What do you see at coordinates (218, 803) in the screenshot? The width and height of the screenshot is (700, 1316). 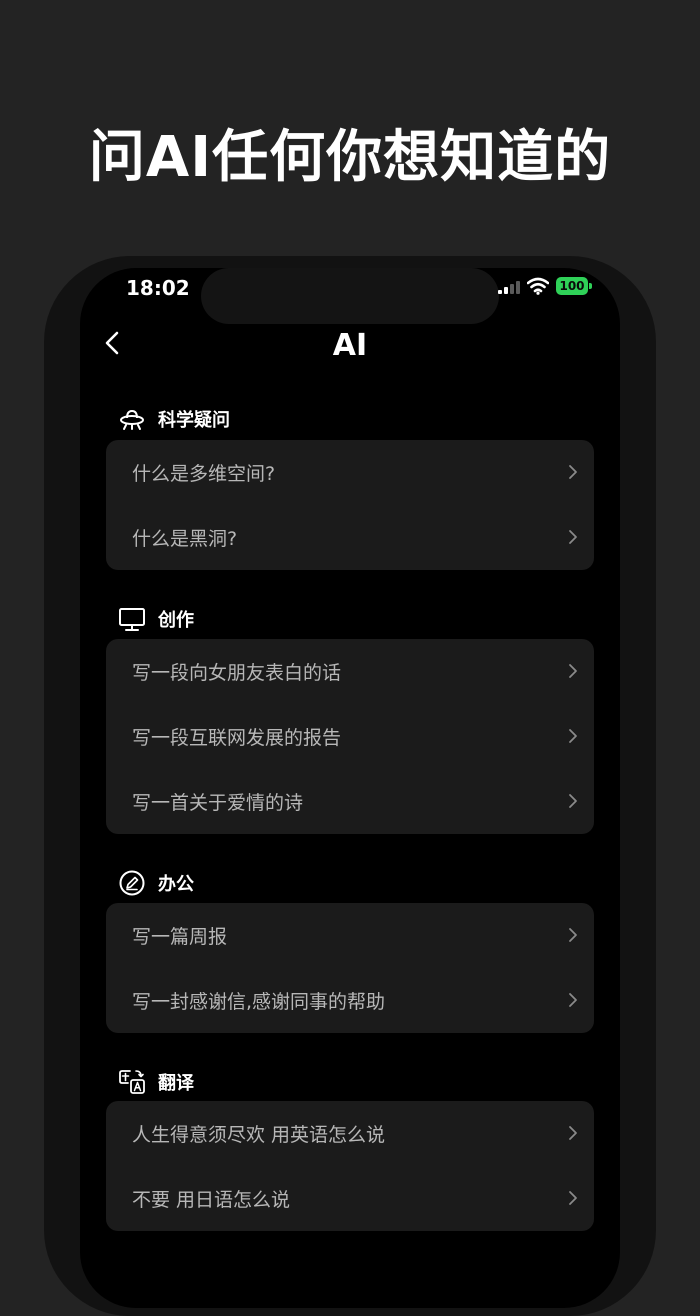 I see `item-label: 写一首关于爱情的诗` at bounding box center [218, 803].